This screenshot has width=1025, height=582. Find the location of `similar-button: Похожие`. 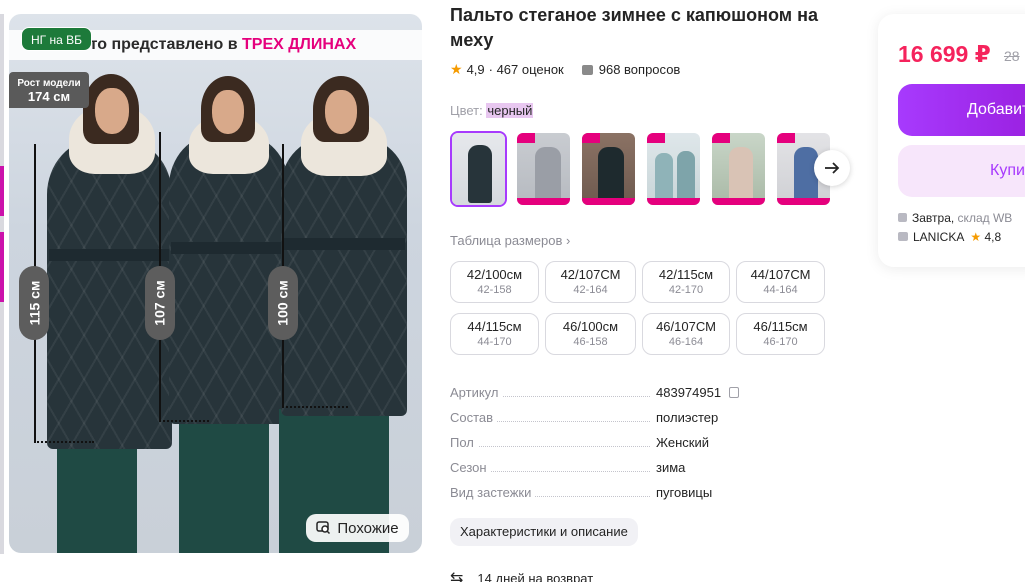

similar-button: Похожие is located at coordinates (357, 528).